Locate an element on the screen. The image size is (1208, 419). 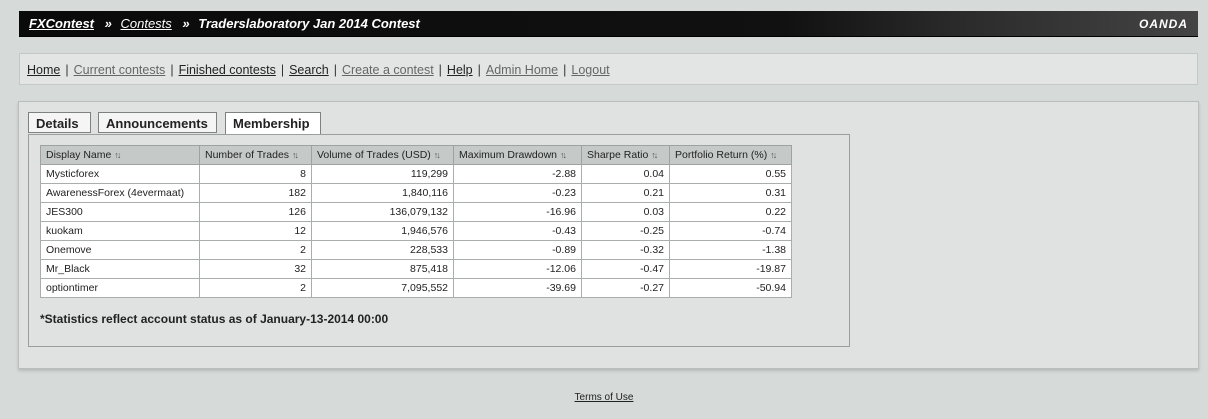
column-header-maximum-drawdown: Maximum Drawdown ↑↓ is located at coordinates (517, 155).